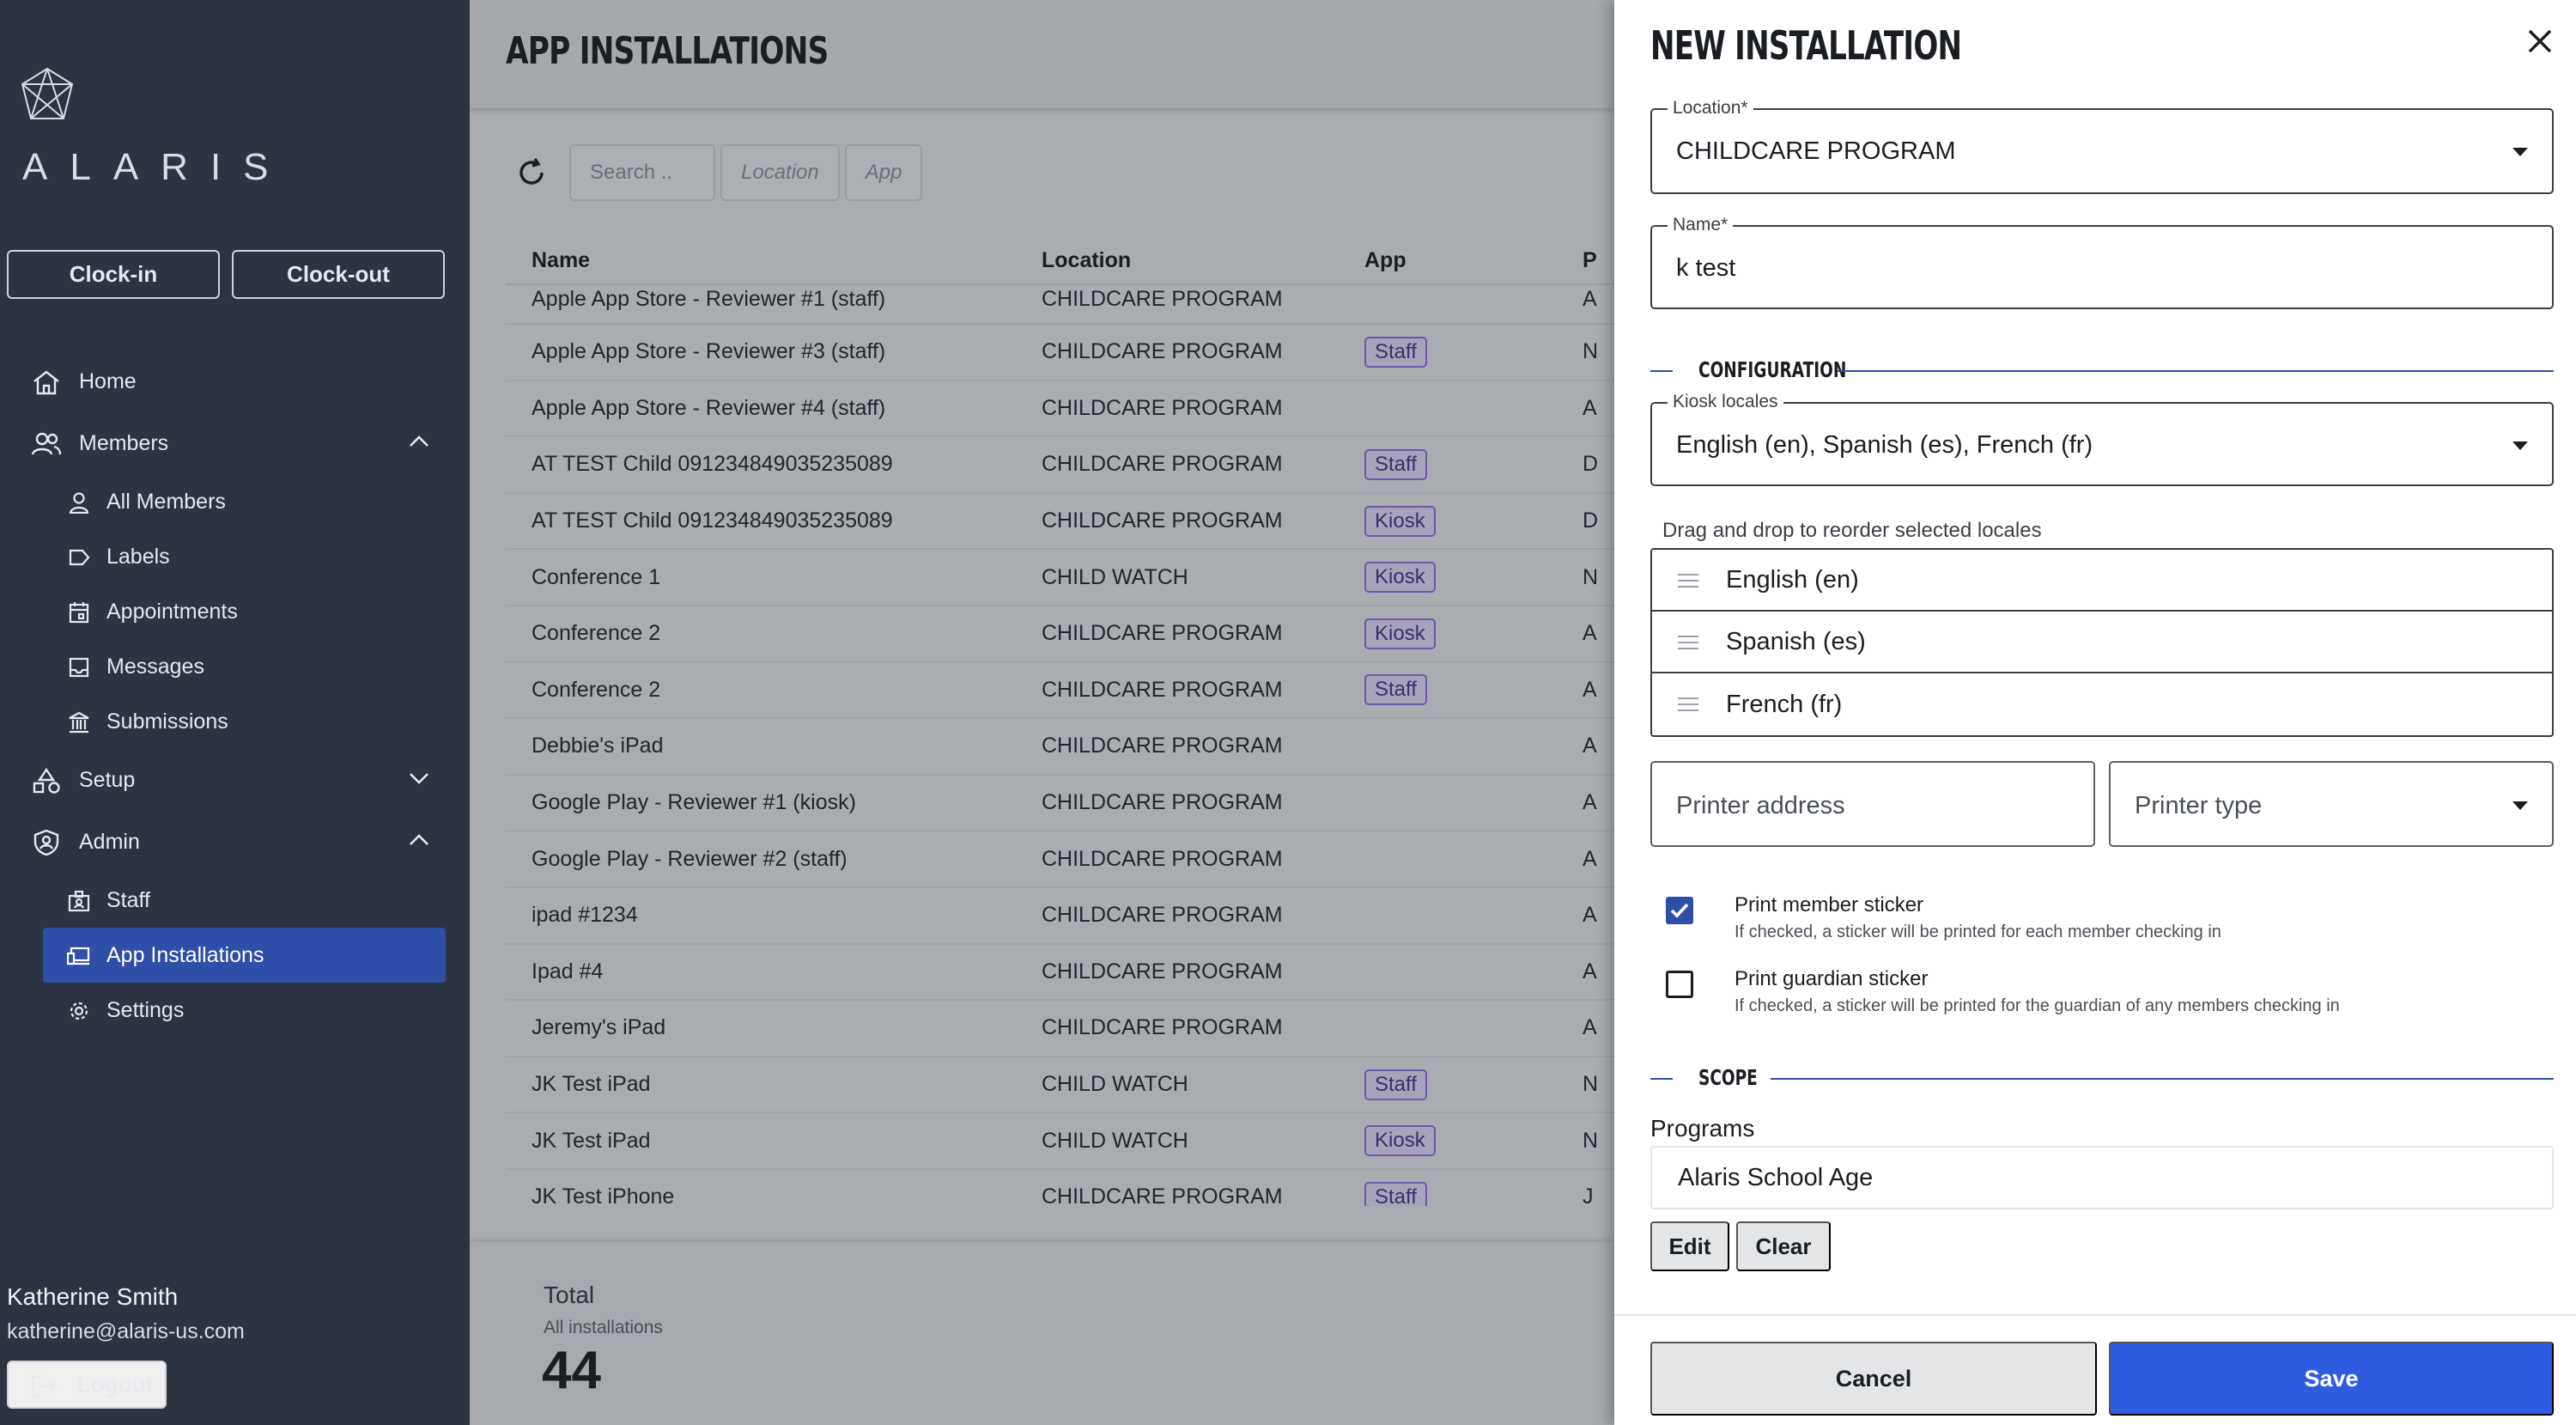  I want to click on column-header-location: Location, so click(1203, 261).